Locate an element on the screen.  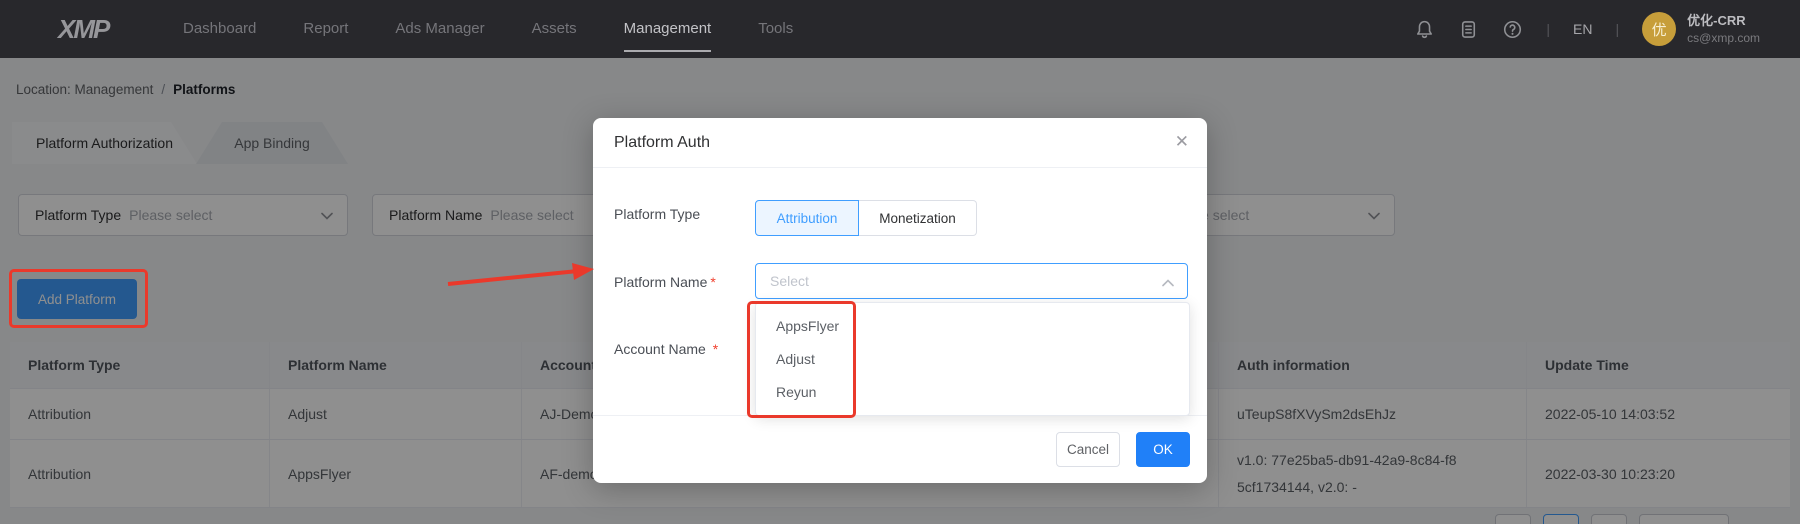
platform-name-dropdown: AppsFlyer Adjust Reyun is located at coordinates (972, 359).